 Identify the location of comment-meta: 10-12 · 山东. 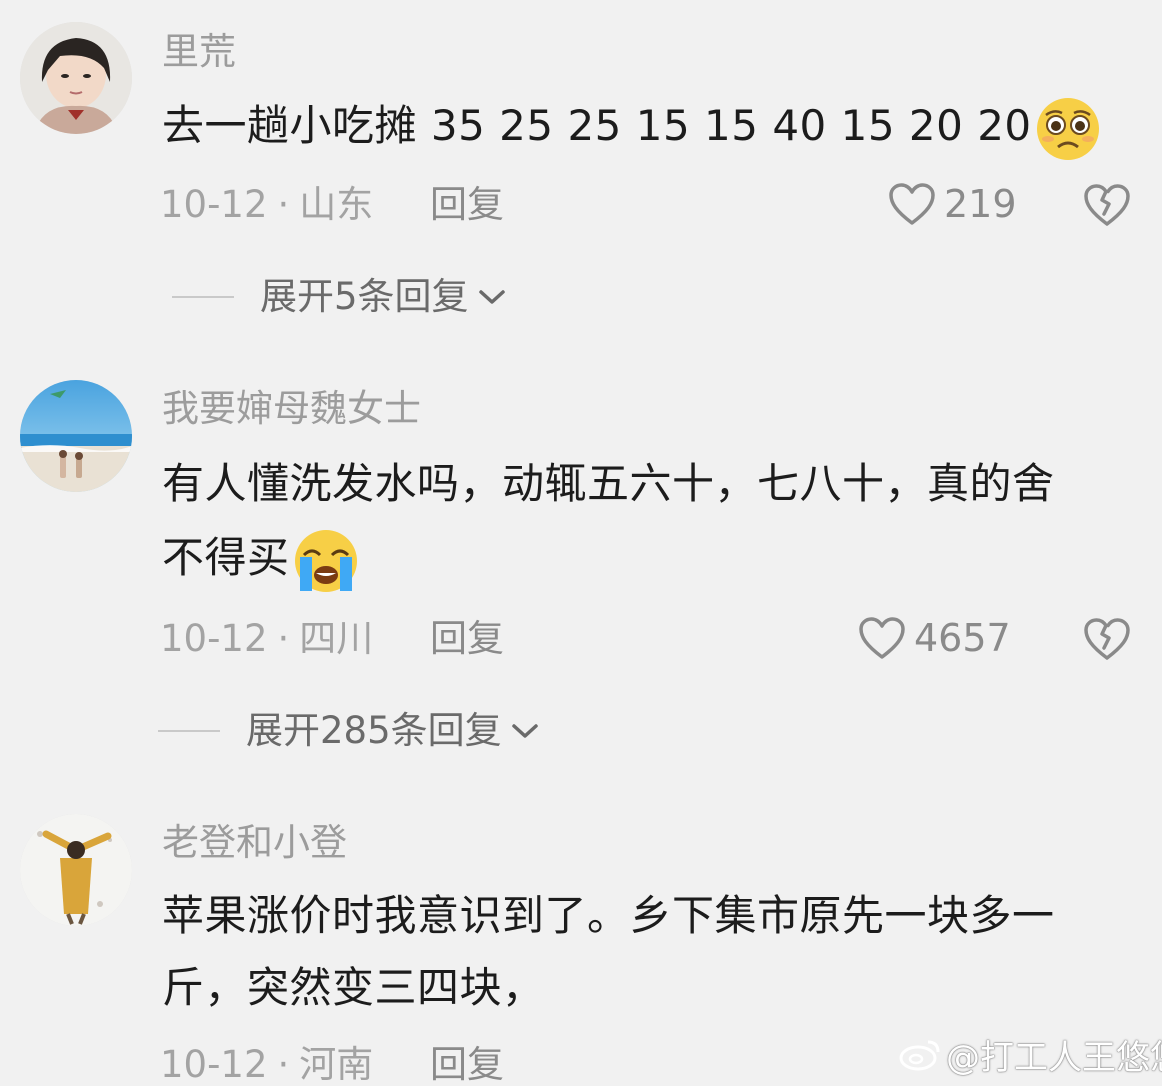
(266, 204).